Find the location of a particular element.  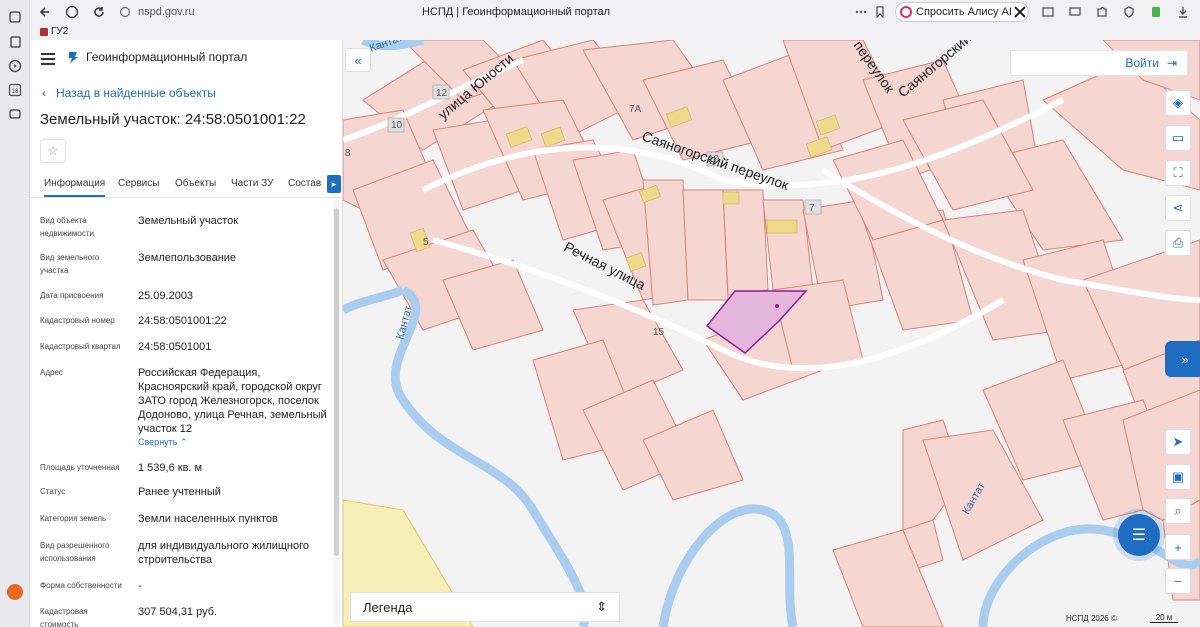

hamburger-menu-icon is located at coordinates (48, 59).